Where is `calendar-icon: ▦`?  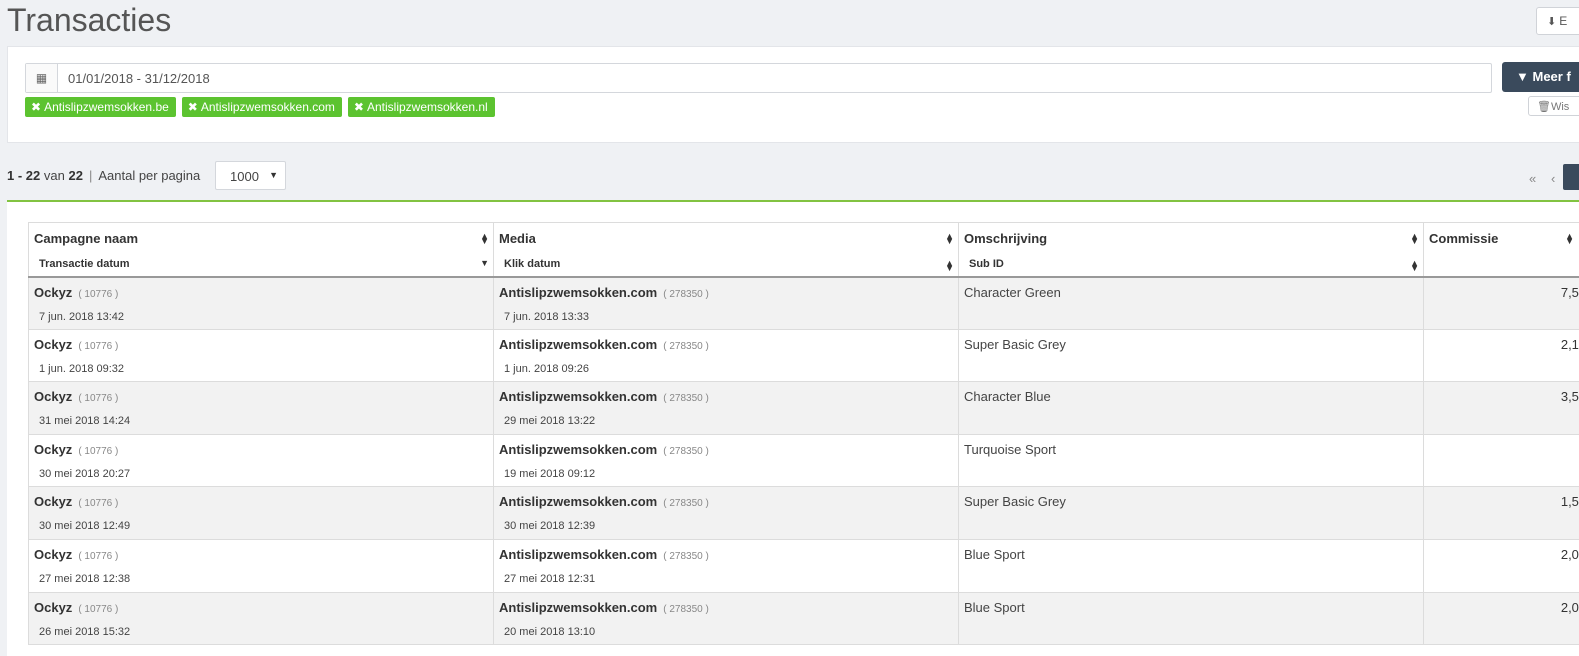 calendar-icon: ▦ is located at coordinates (42, 78).